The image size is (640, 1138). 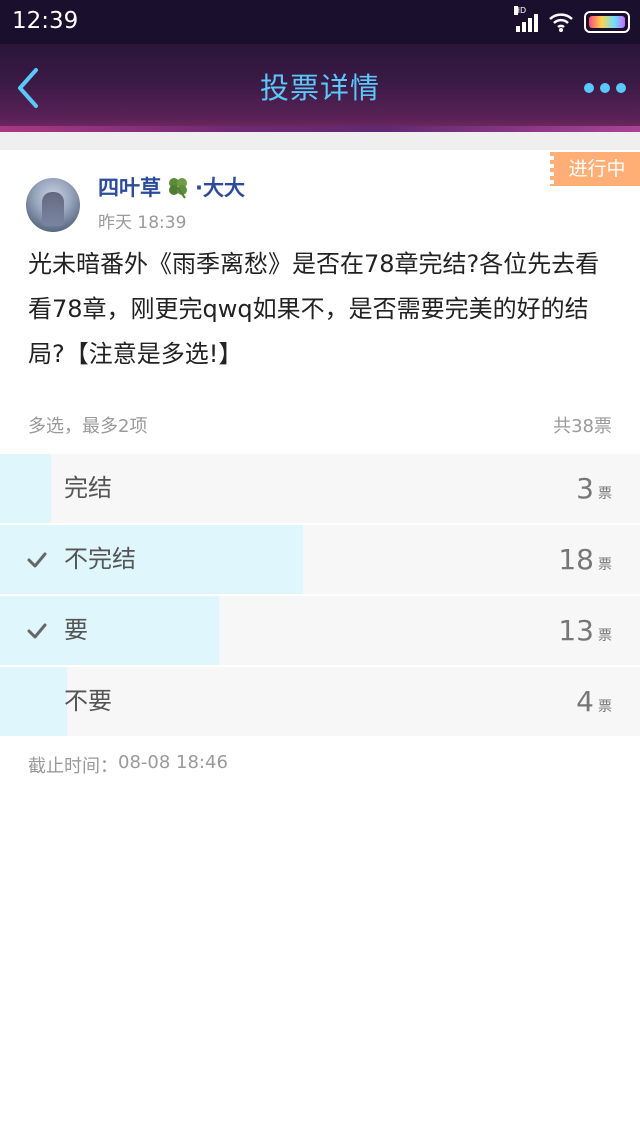 What do you see at coordinates (585, 559) in the screenshot?
I see `option-count: 18 票` at bounding box center [585, 559].